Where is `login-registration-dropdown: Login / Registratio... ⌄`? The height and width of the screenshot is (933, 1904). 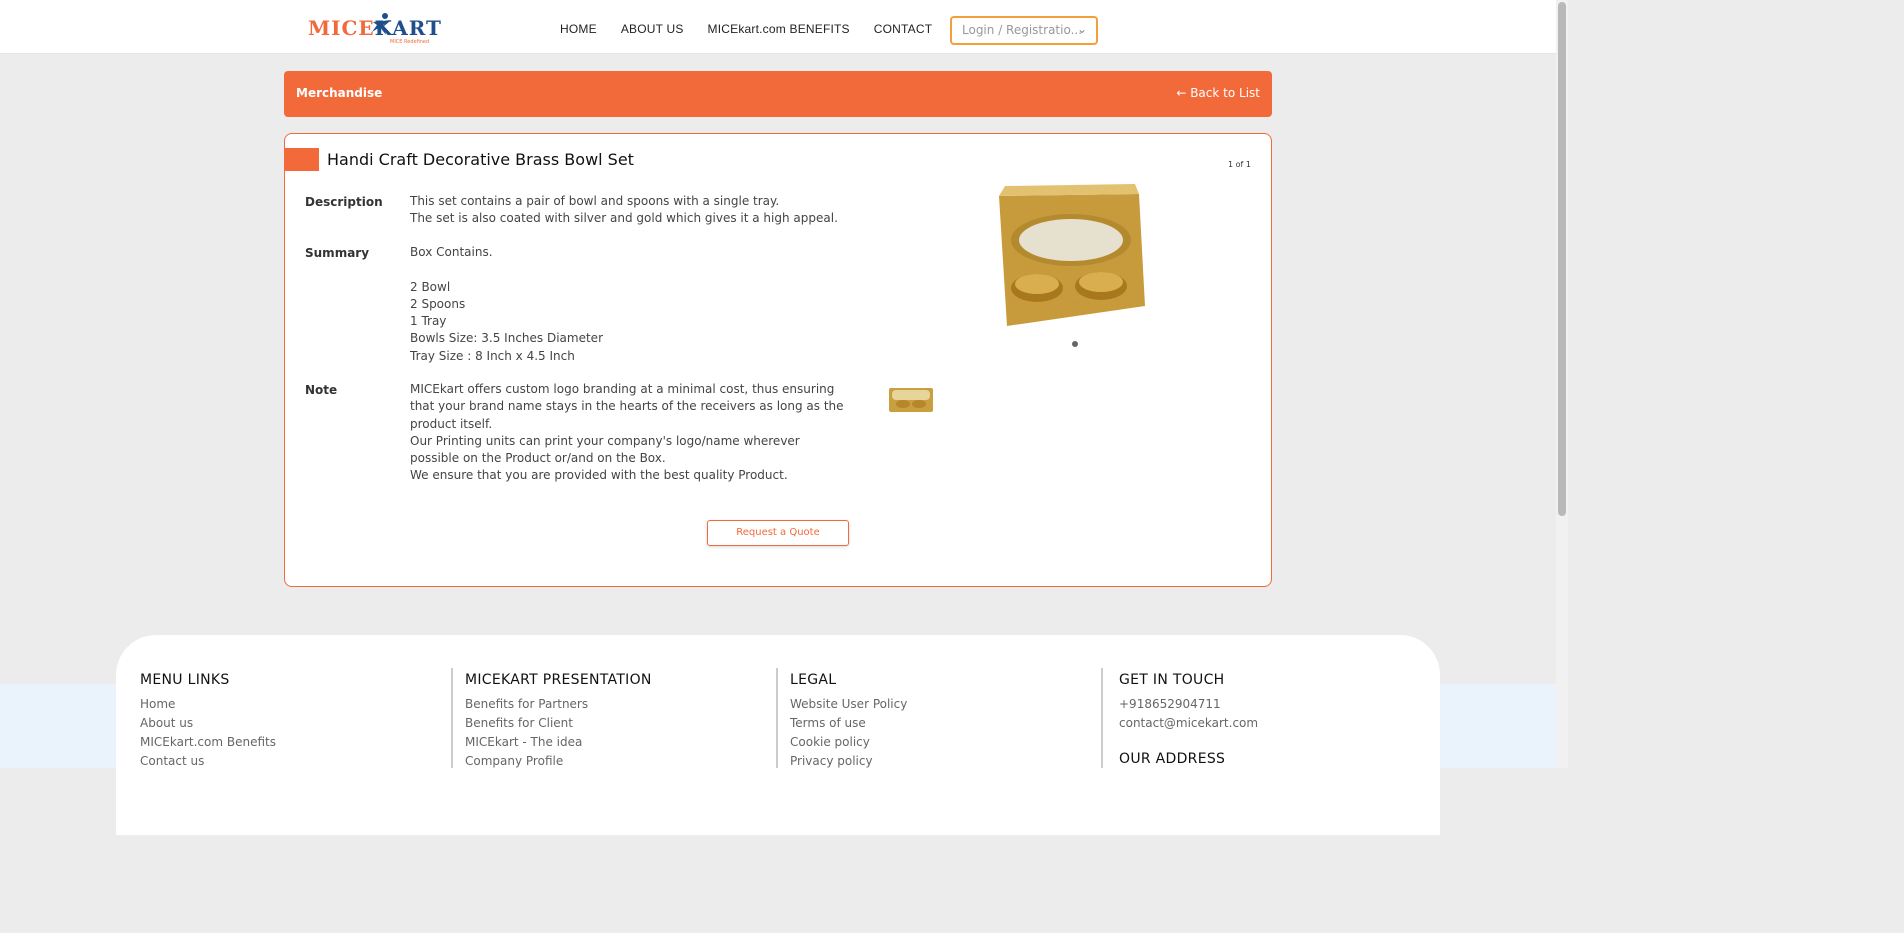 login-registration-dropdown: Login / Registratio... ⌄ is located at coordinates (1024, 30).